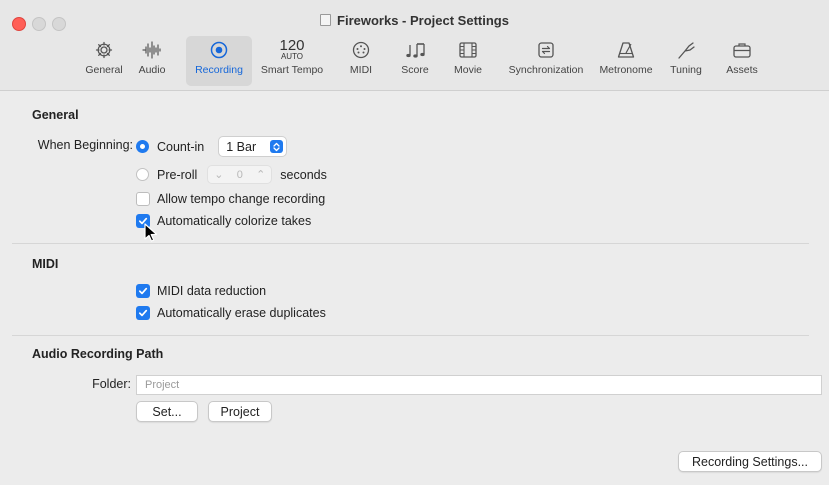  Describe the element at coordinates (240, 411) in the screenshot. I see `project-folder-button: Project` at that location.